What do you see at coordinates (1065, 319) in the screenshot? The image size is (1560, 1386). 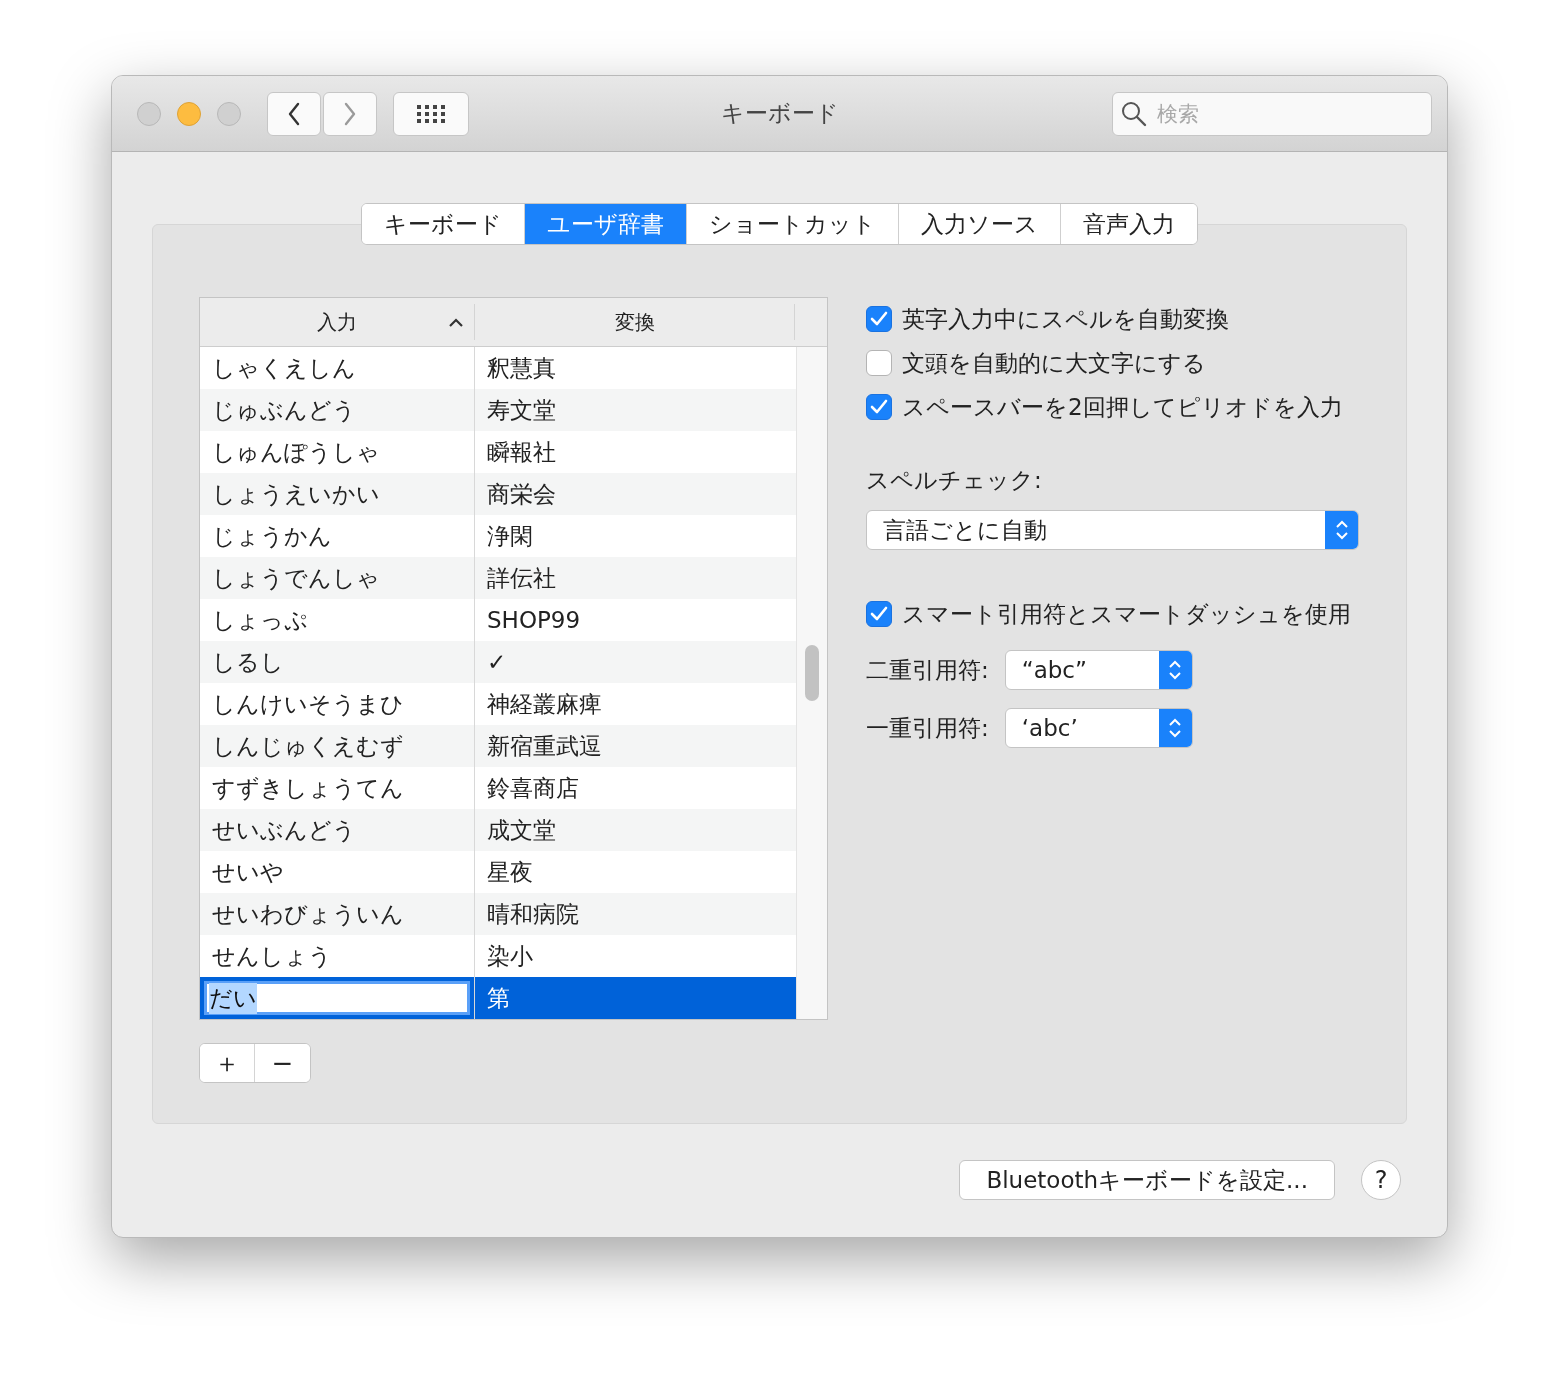 I see `checkbox-label: 英字入力中にスペルを自動変換` at bounding box center [1065, 319].